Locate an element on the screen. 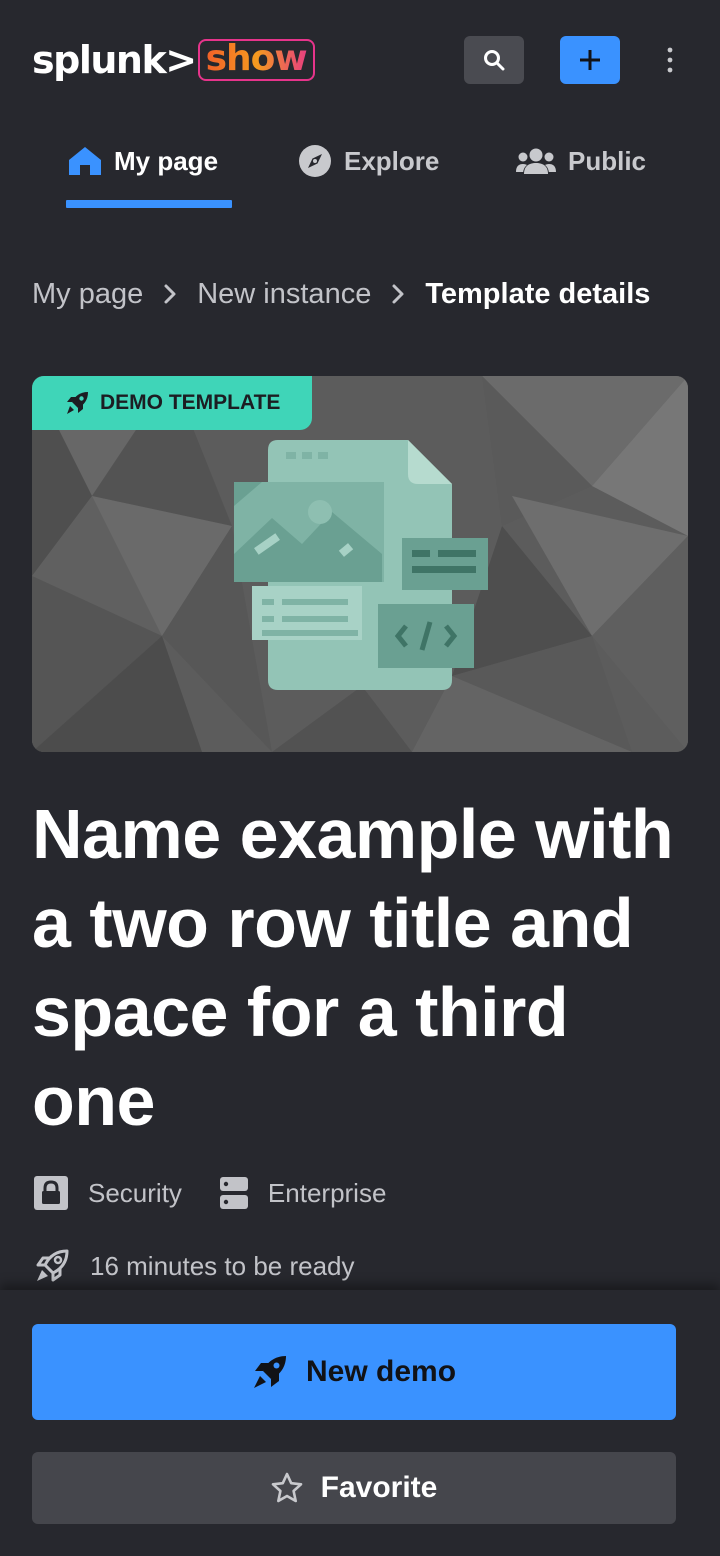  logo-splunk-text: splunk> is located at coordinates (114, 60).